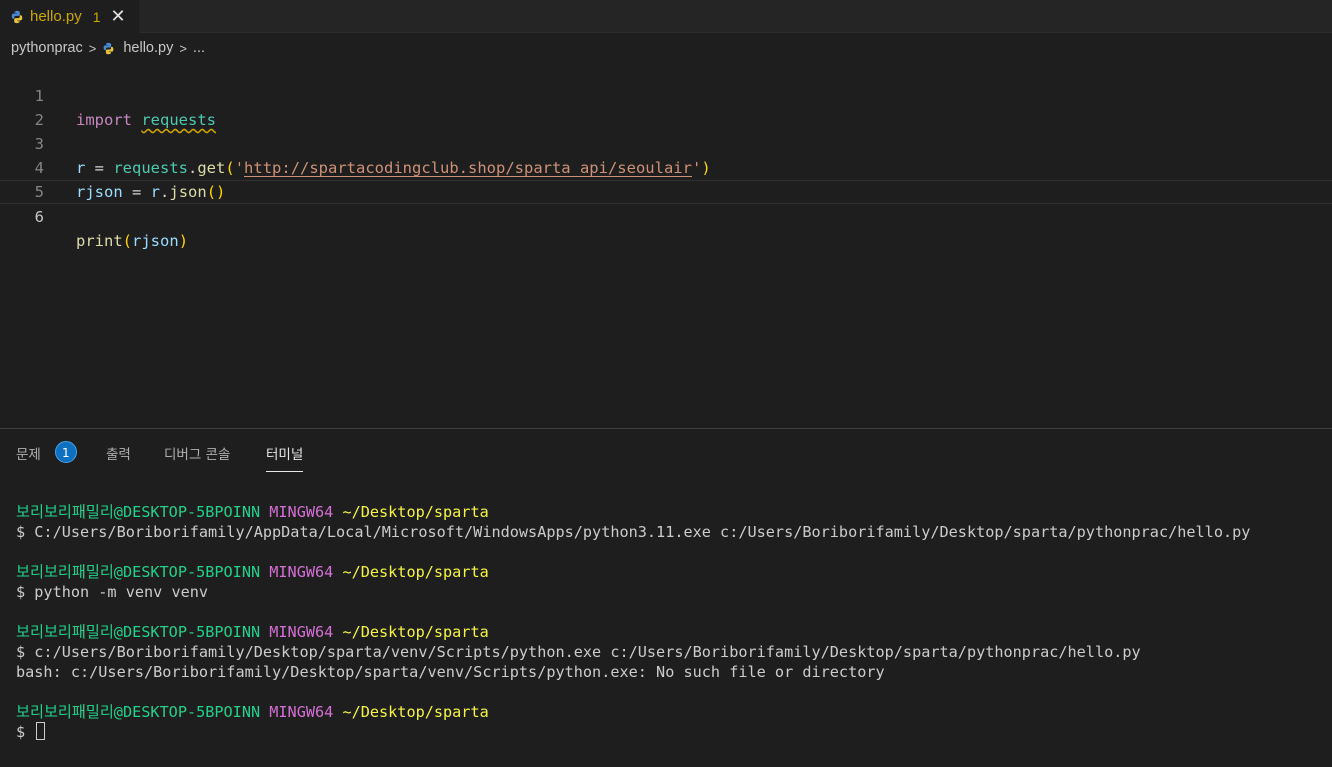 Image resolution: width=1332 pixels, height=767 pixels. Describe the element at coordinates (118, 16) in the screenshot. I see `close-icon: ✕` at that location.